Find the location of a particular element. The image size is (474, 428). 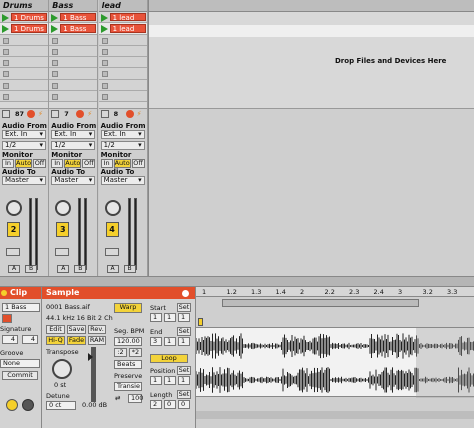

start-marker-icon is located at coordinates (200, 322).